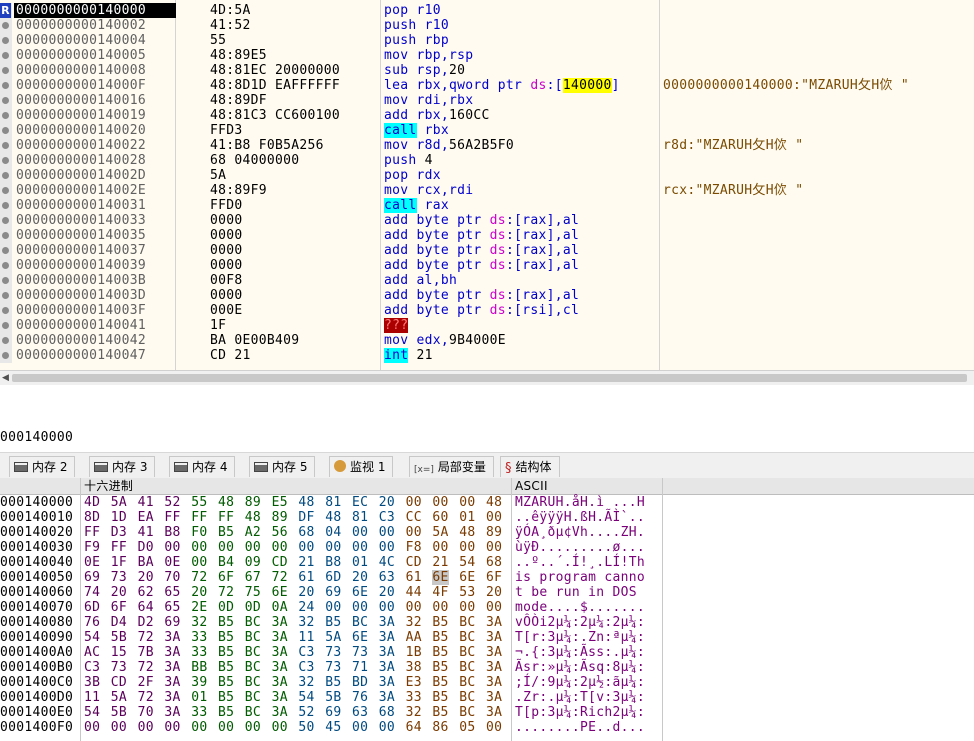  I want to click on hex-byte: 64, so click(414, 727).